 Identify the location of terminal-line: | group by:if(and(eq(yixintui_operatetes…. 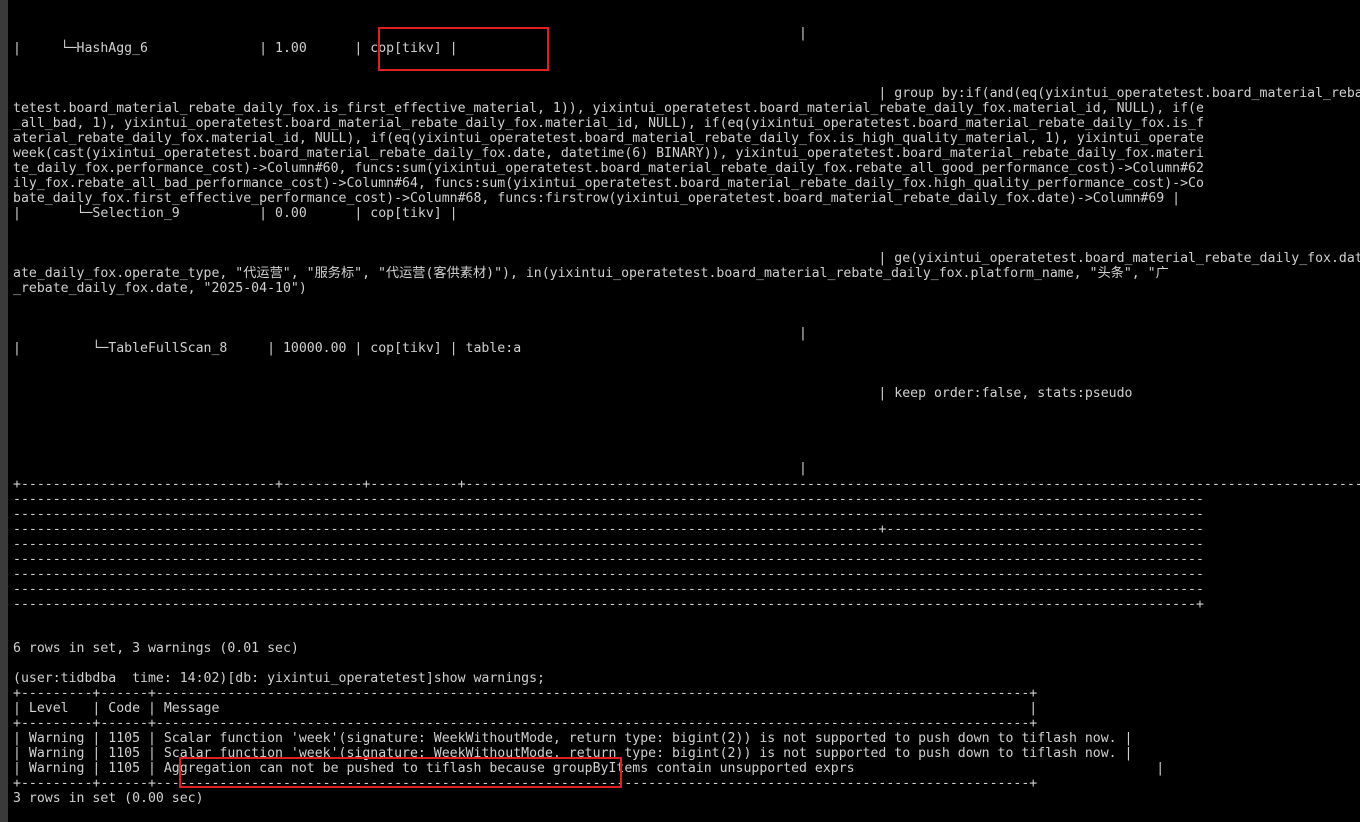
(686, 93).